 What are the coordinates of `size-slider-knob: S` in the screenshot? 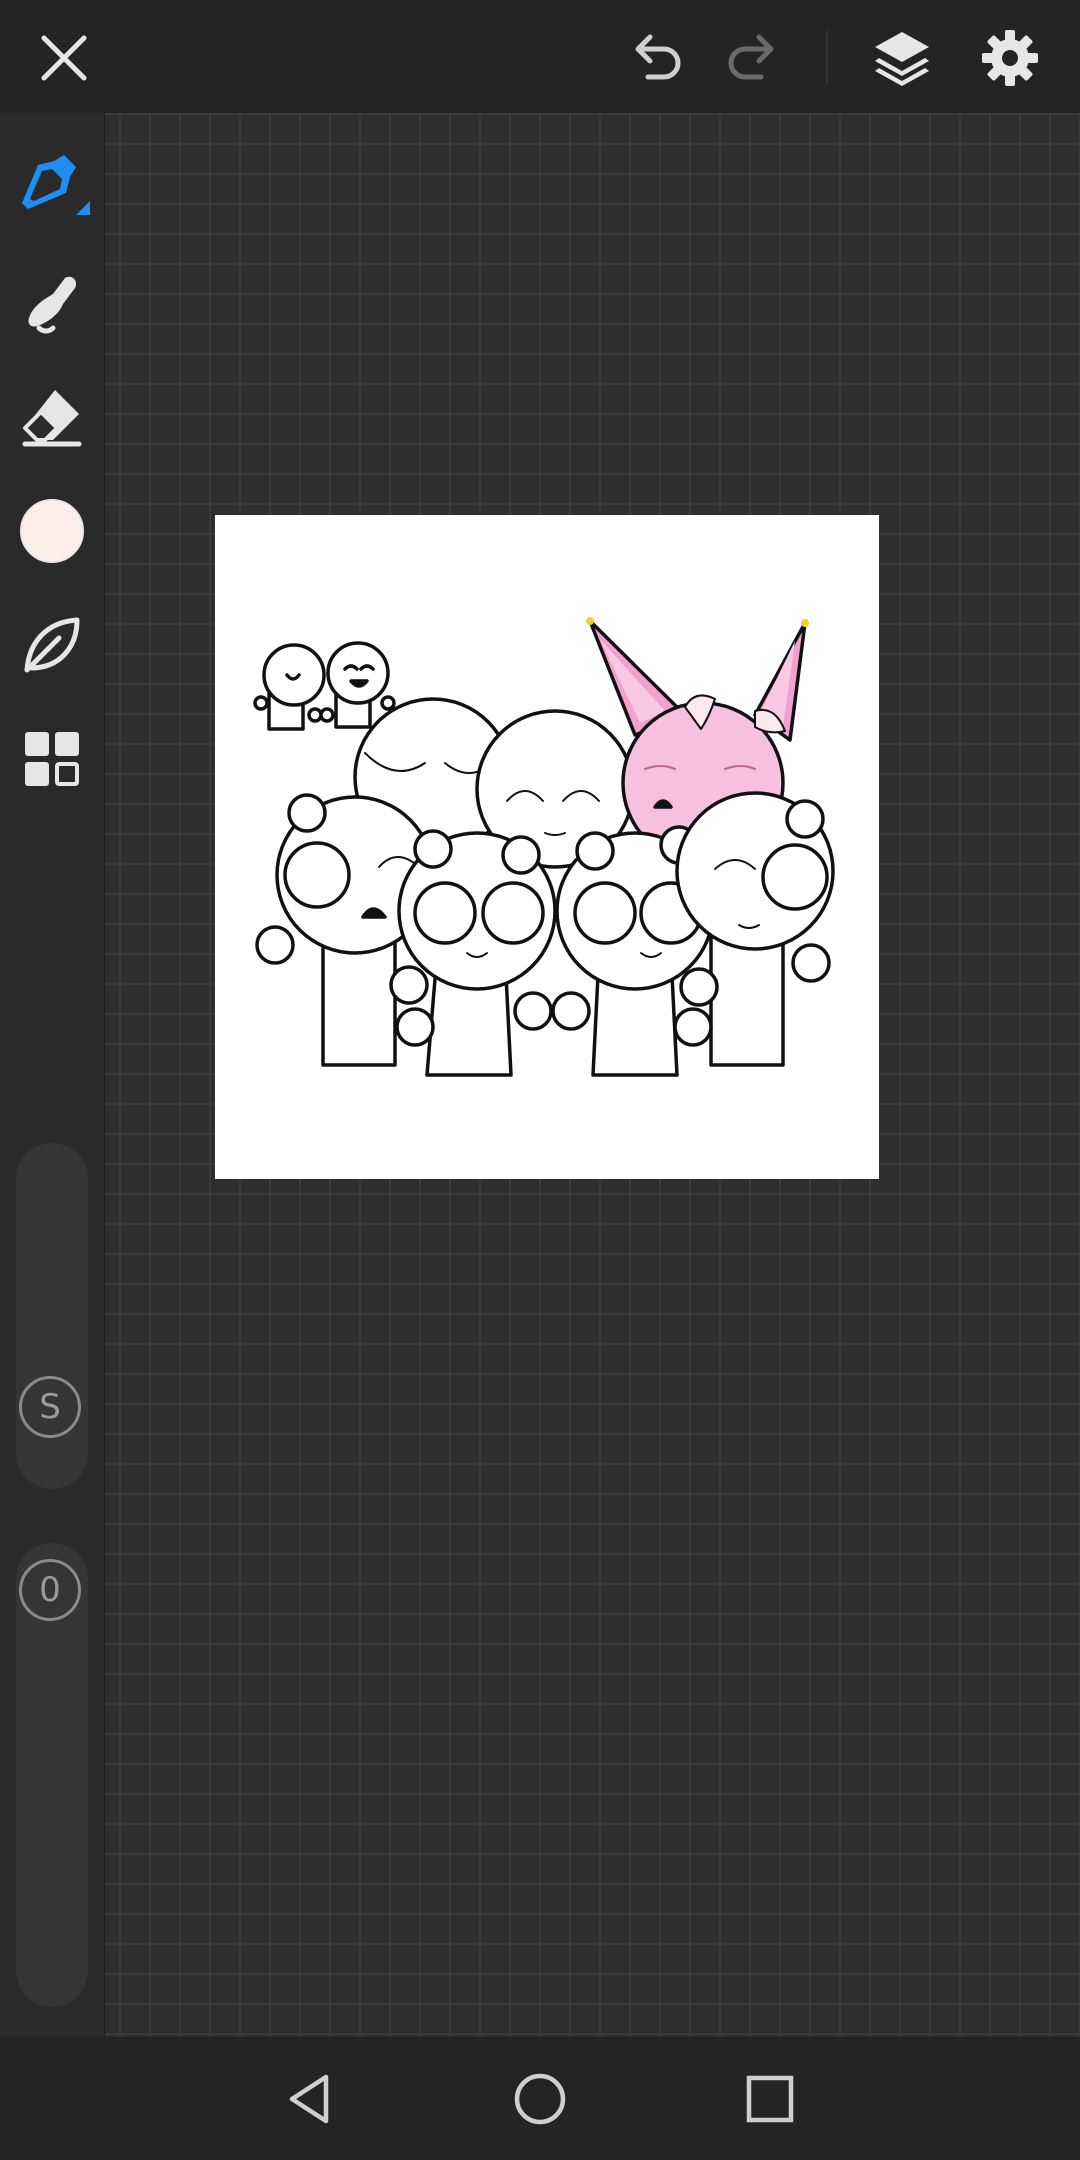 It's located at (50, 1407).